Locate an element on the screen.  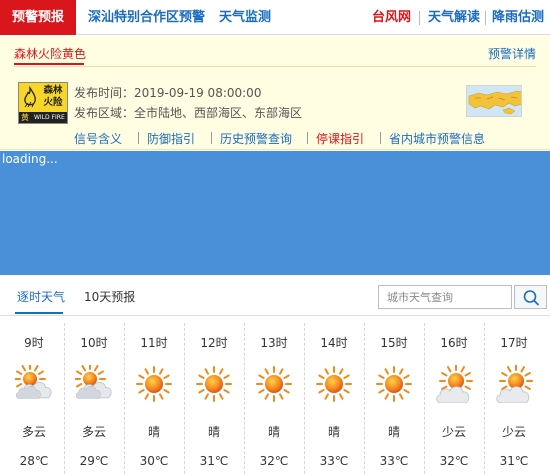
hour-time: 13时 is located at coordinates (274, 343).